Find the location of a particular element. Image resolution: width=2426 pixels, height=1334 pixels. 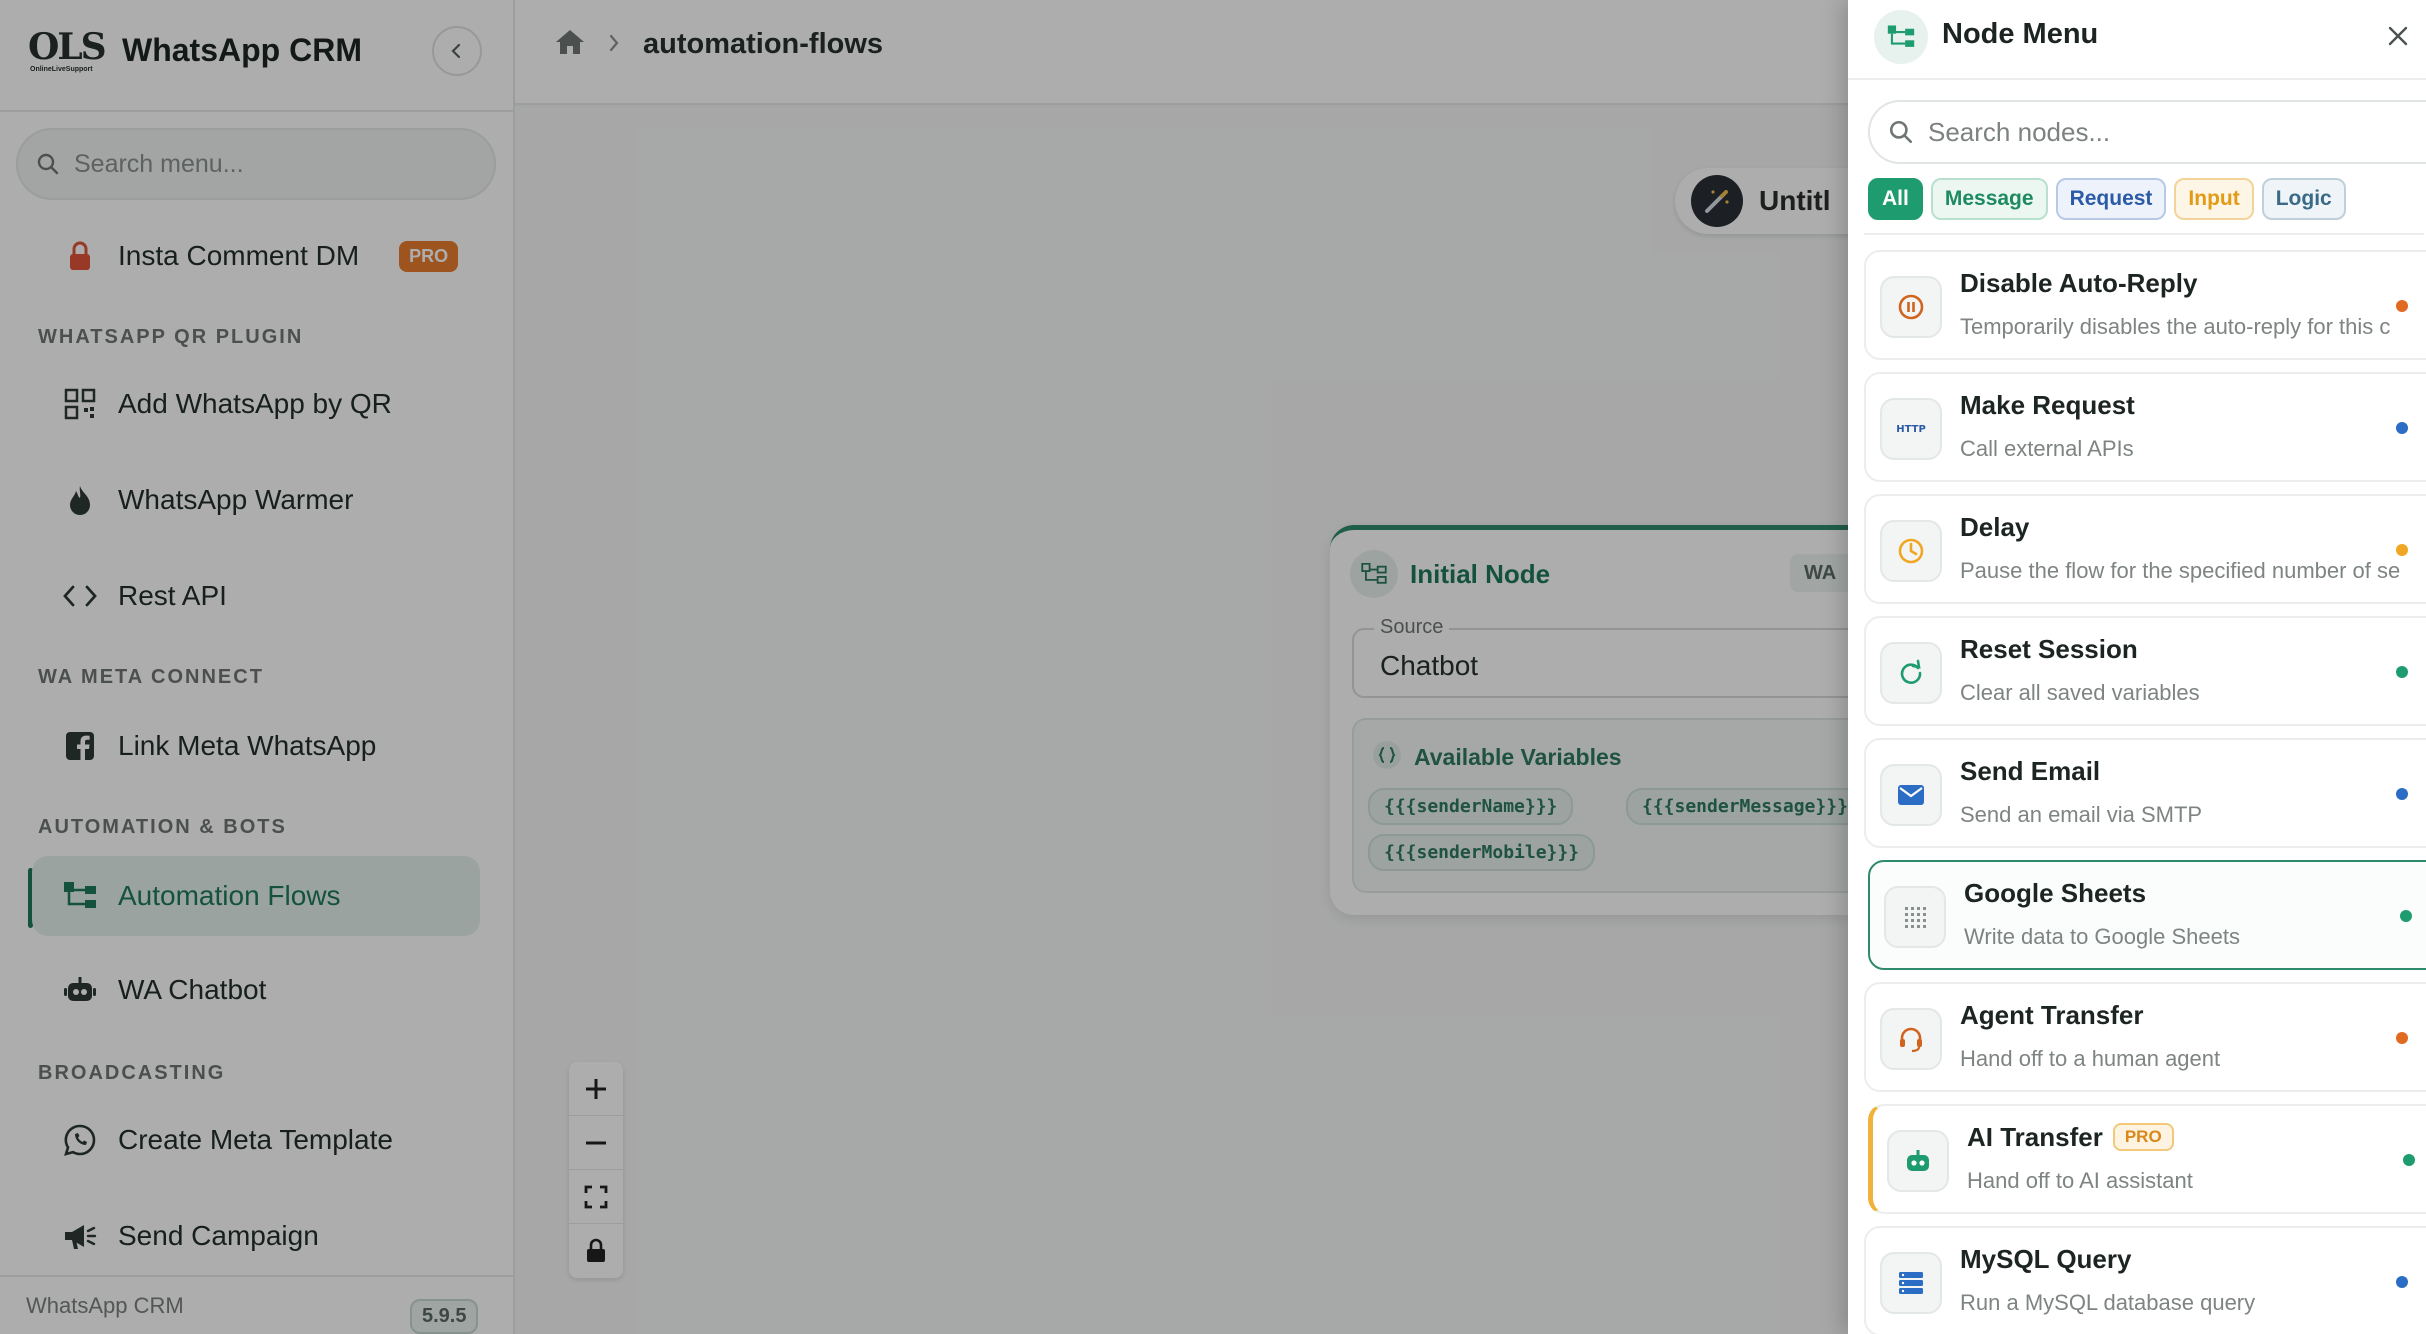

filter-all: All is located at coordinates (1895, 199).